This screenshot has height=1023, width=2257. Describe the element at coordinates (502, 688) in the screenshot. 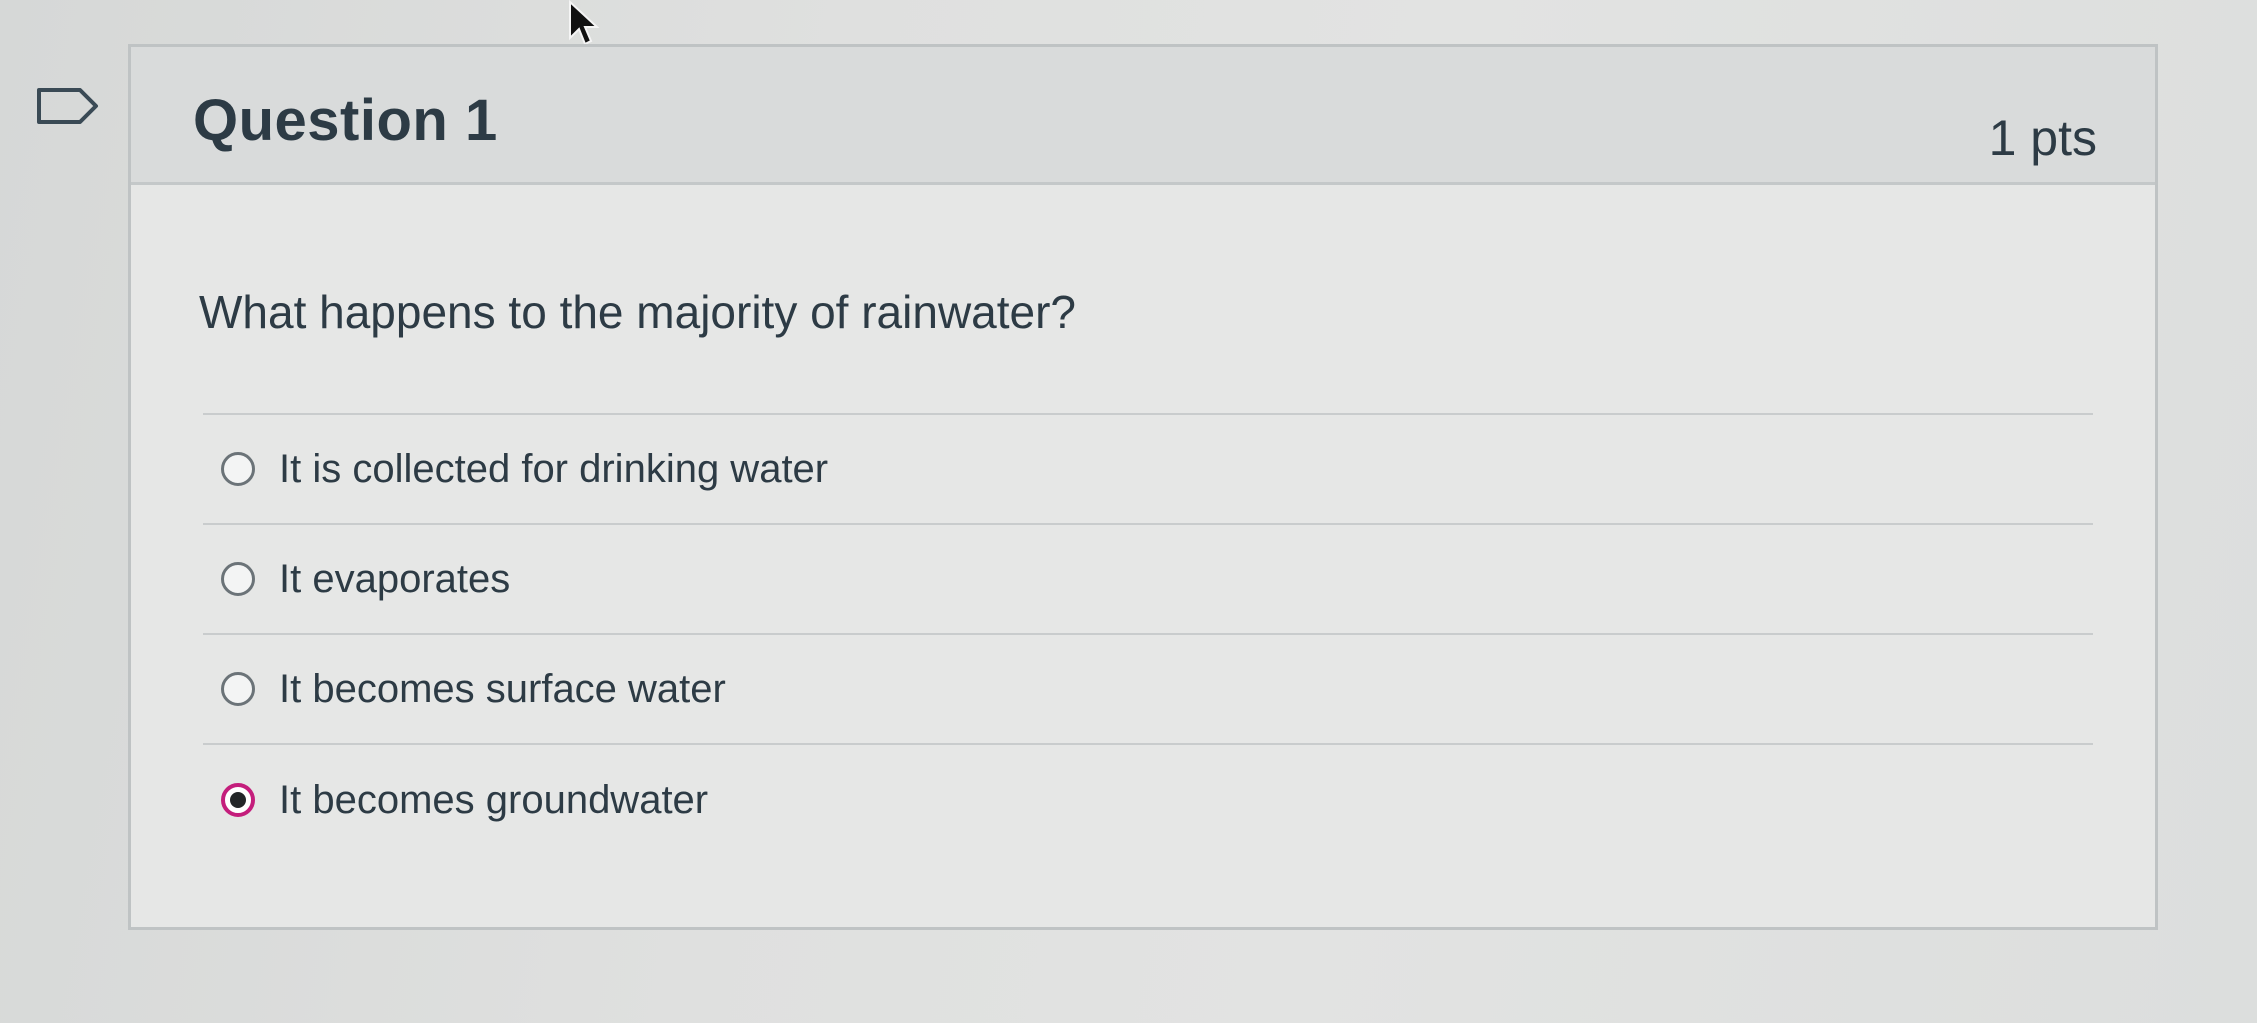

I see `answer-label: It becomes surface water` at that location.